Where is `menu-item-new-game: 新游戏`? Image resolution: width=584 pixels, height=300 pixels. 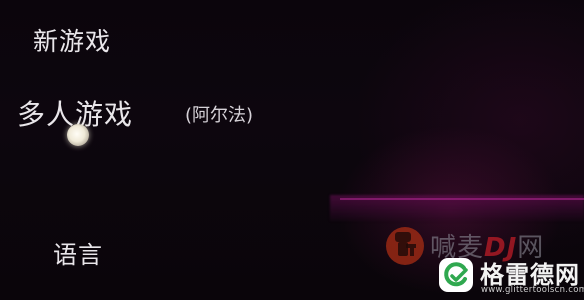
menu-item-new-game: 新游戏 is located at coordinates (72, 40).